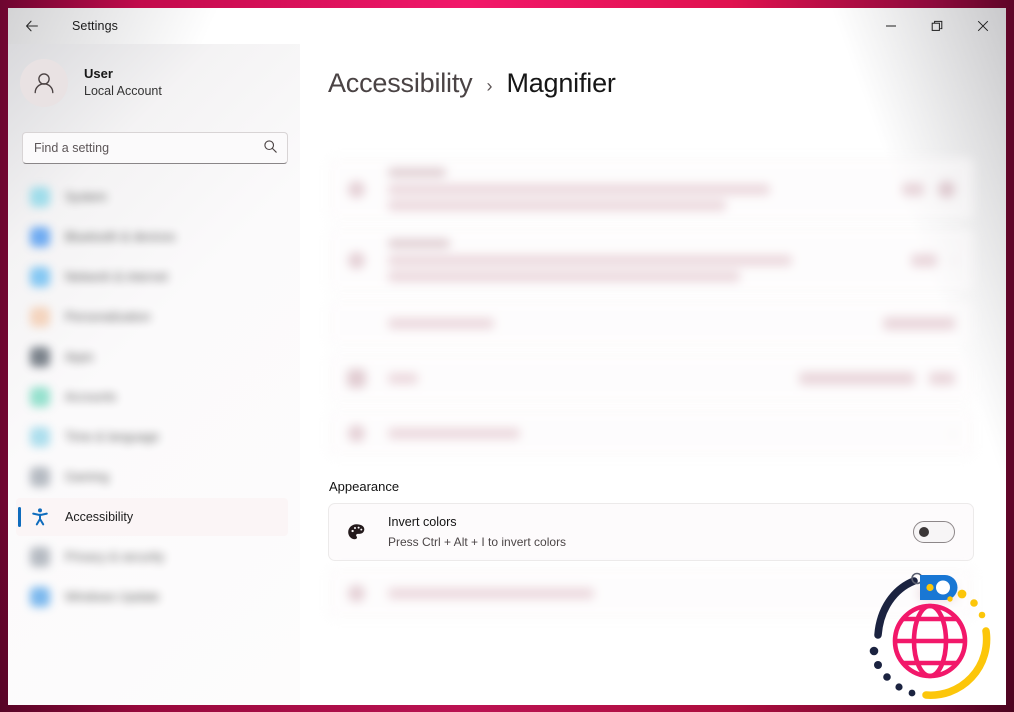 This screenshot has height=712, width=1014. Describe the element at coordinates (651, 260) in the screenshot. I see `card-zoom-level: ›` at that location.